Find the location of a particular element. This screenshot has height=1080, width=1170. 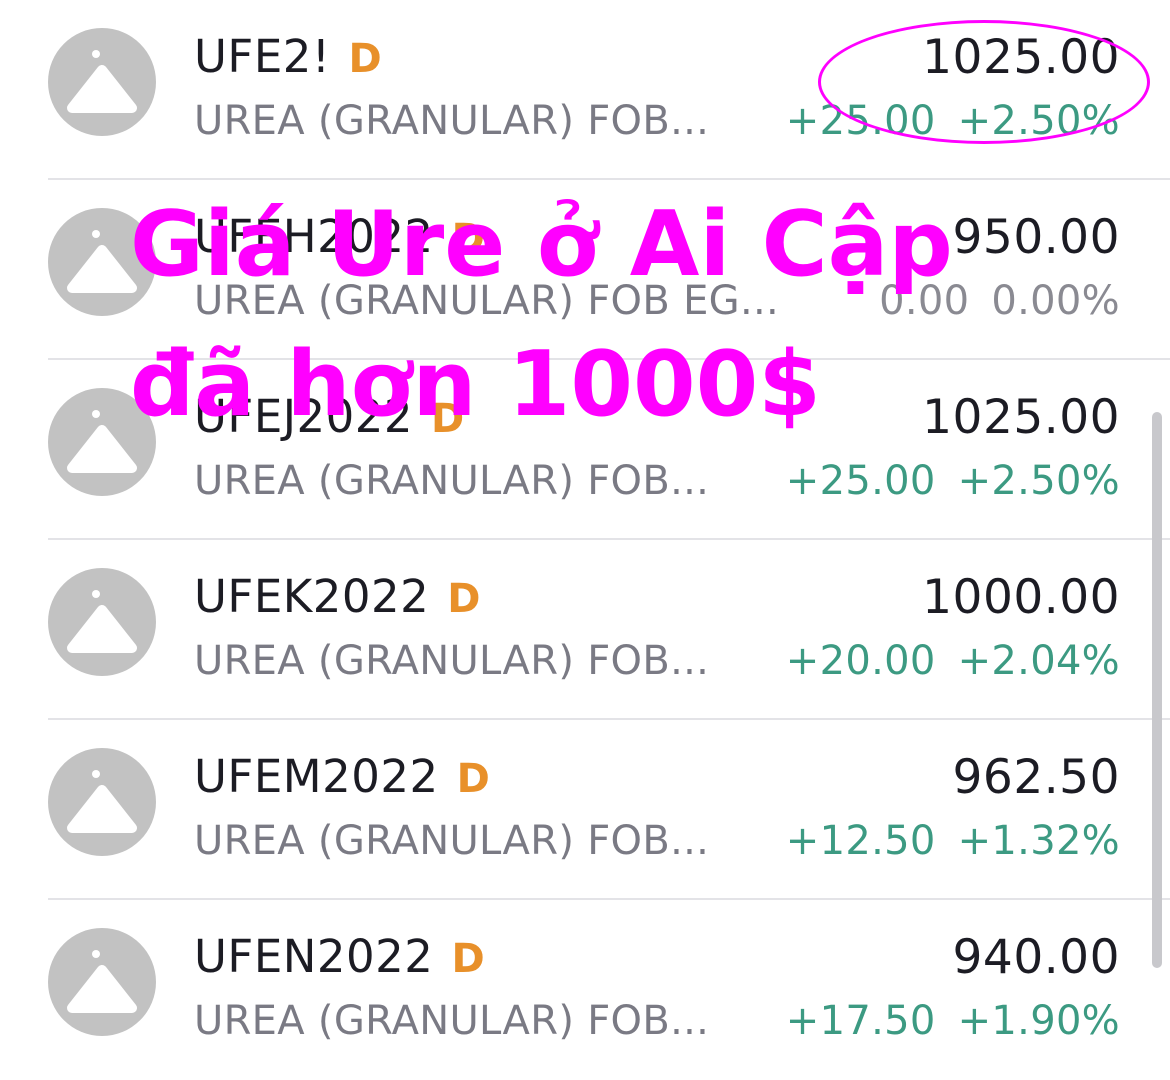

change-percent: +1.32% is located at coordinates (1038, 841).